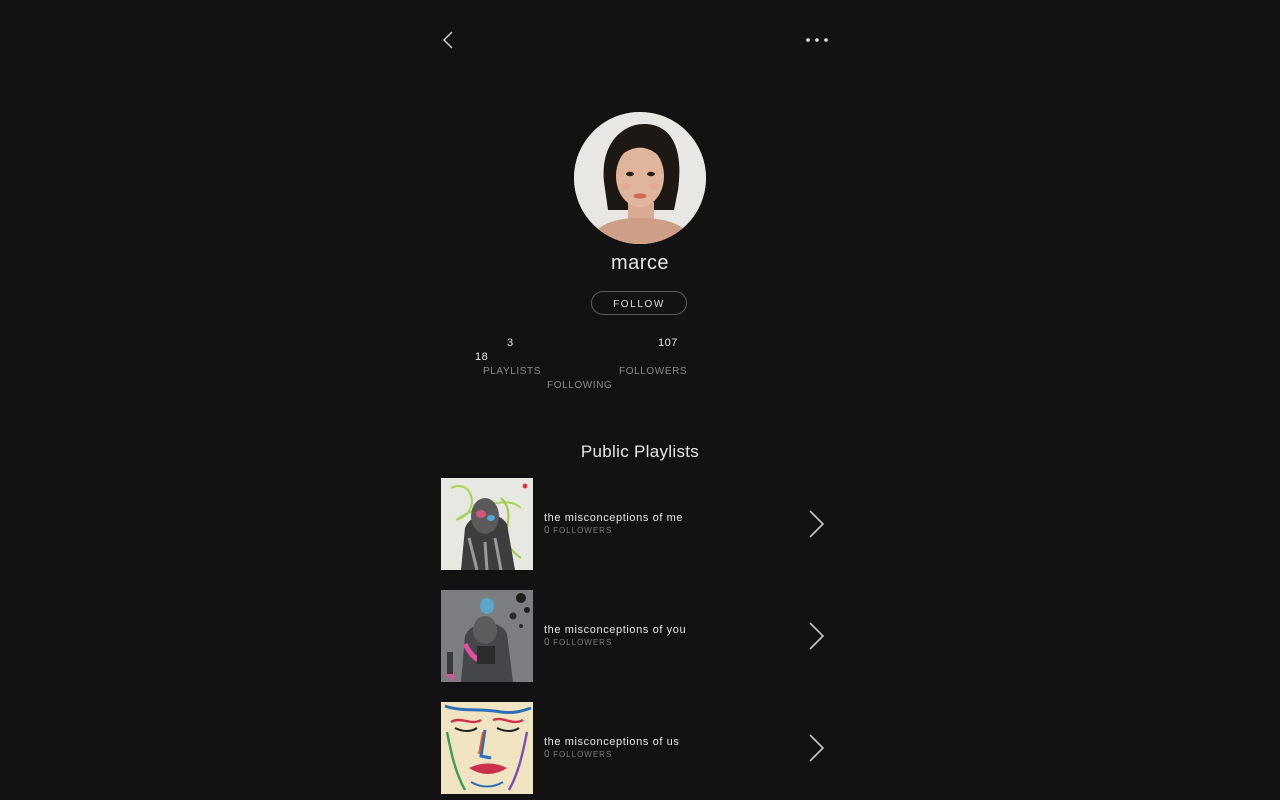  What do you see at coordinates (579, 385) in the screenshot?
I see `following-label: FOLLOWING` at bounding box center [579, 385].